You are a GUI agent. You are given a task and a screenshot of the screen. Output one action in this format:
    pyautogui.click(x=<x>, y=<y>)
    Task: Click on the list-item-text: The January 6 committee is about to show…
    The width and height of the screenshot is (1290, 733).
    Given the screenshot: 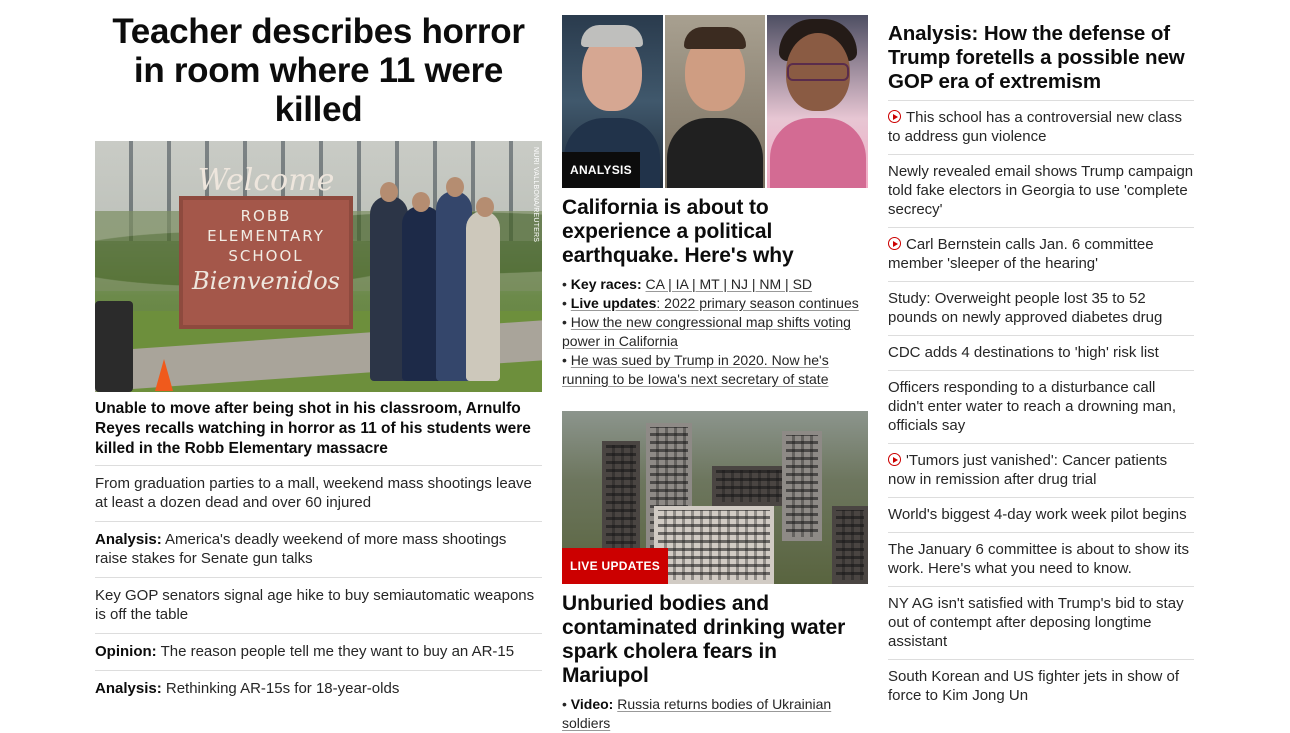 What is the action you would take?
    pyautogui.click(x=1038, y=559)
    